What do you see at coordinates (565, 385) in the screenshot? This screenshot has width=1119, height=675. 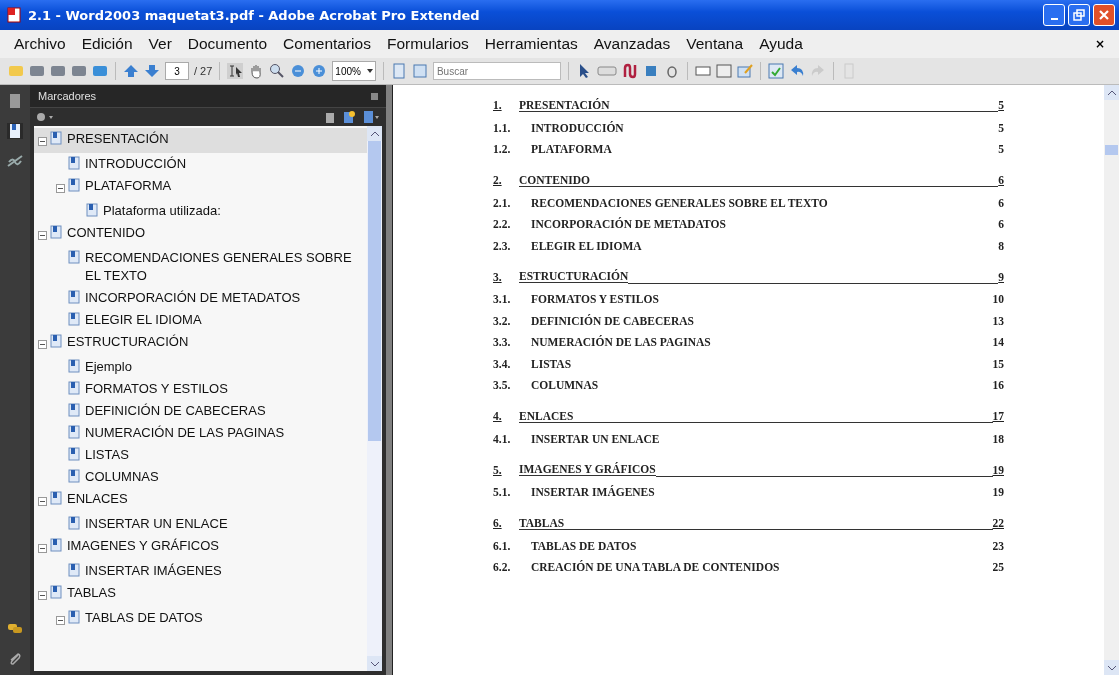 I see `toc-title: COLUMNAS` at bounding box center [565, 385].